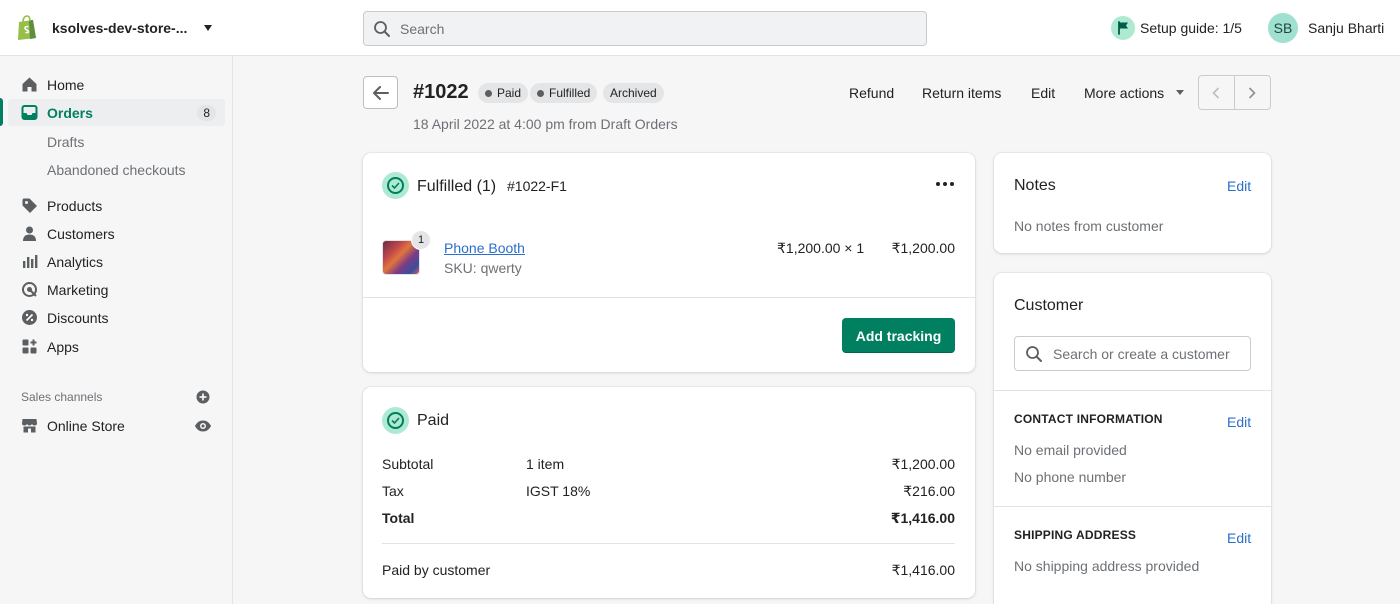 The image size is (1400, 604). Describe the element at coordinates (945, 184) in the screenshot. I see `more-options-icon` at that location.